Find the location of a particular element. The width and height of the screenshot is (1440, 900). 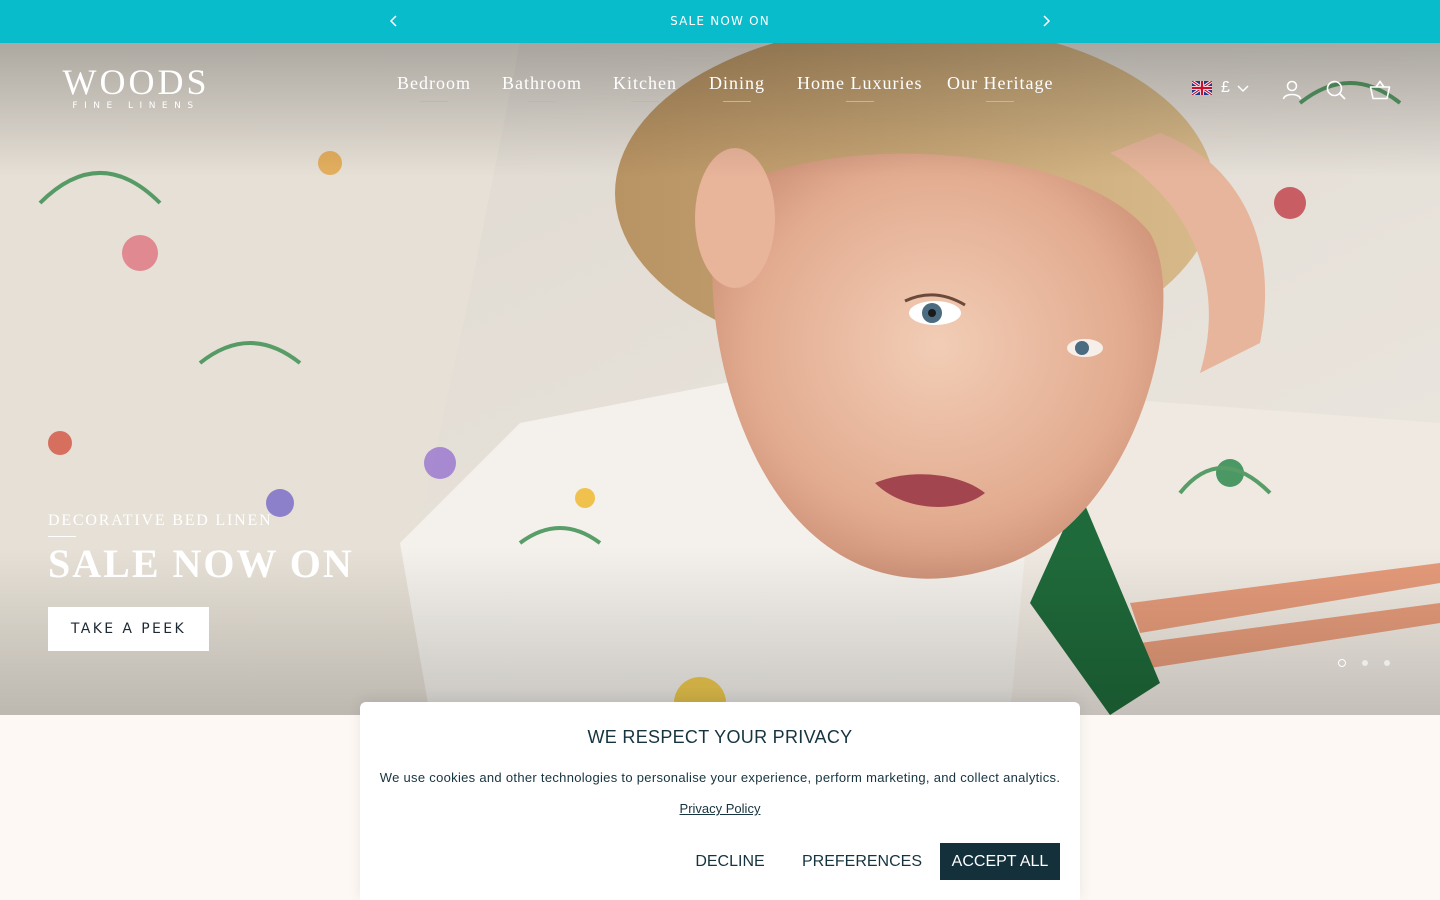

nav-home-luxuries: Home Luxuries is located at coordinates (860, 87).